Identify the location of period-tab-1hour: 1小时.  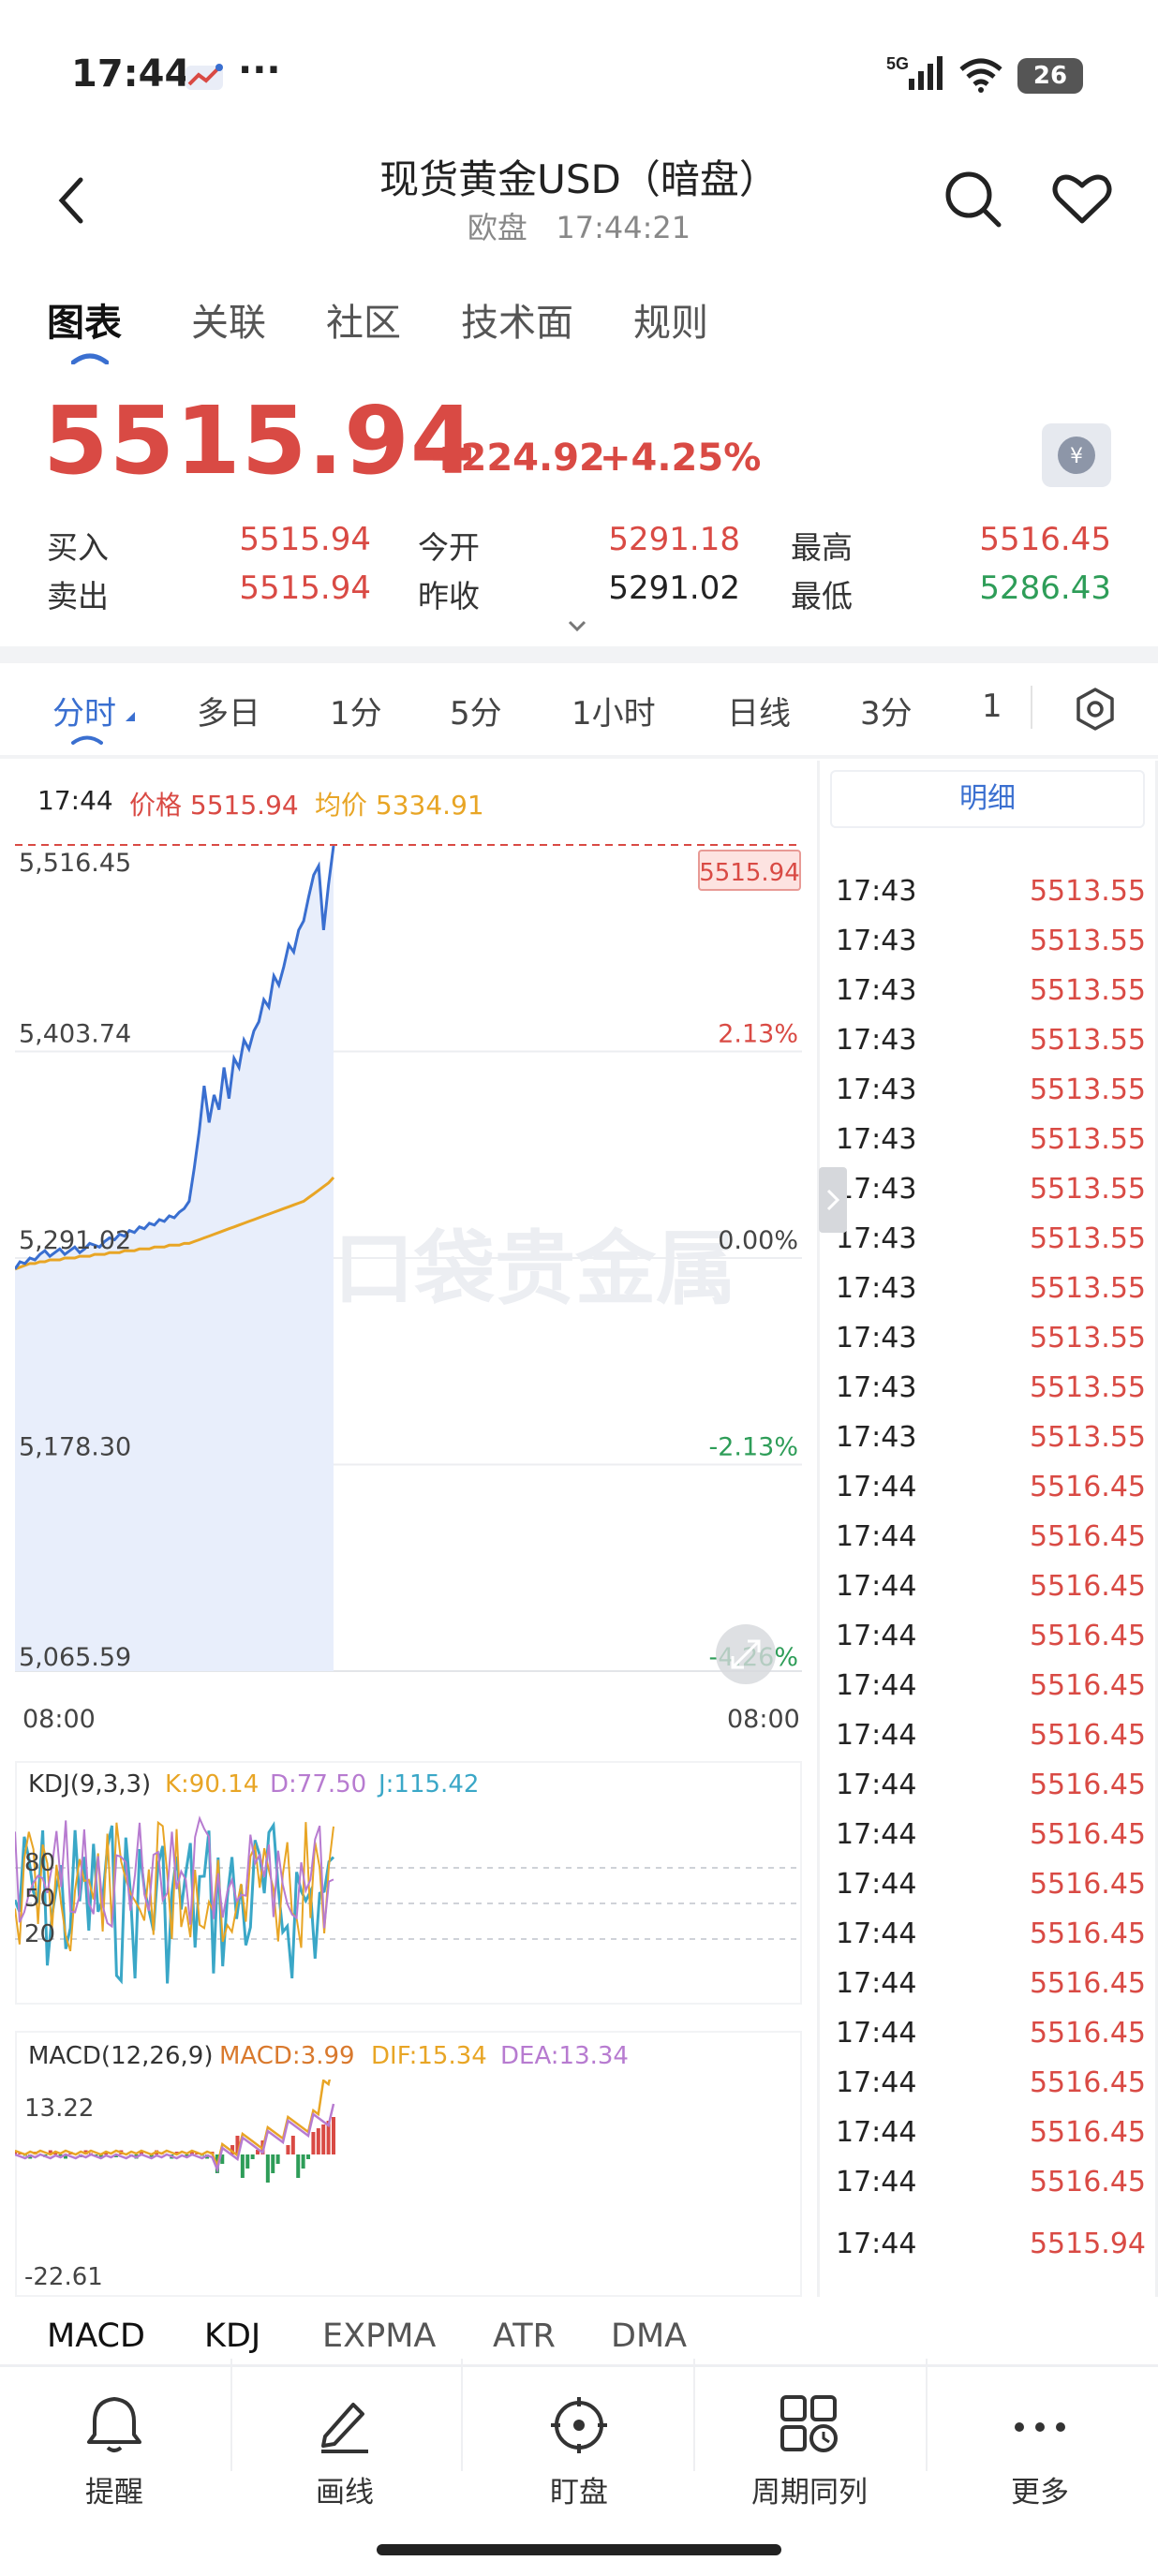
(614, 710).